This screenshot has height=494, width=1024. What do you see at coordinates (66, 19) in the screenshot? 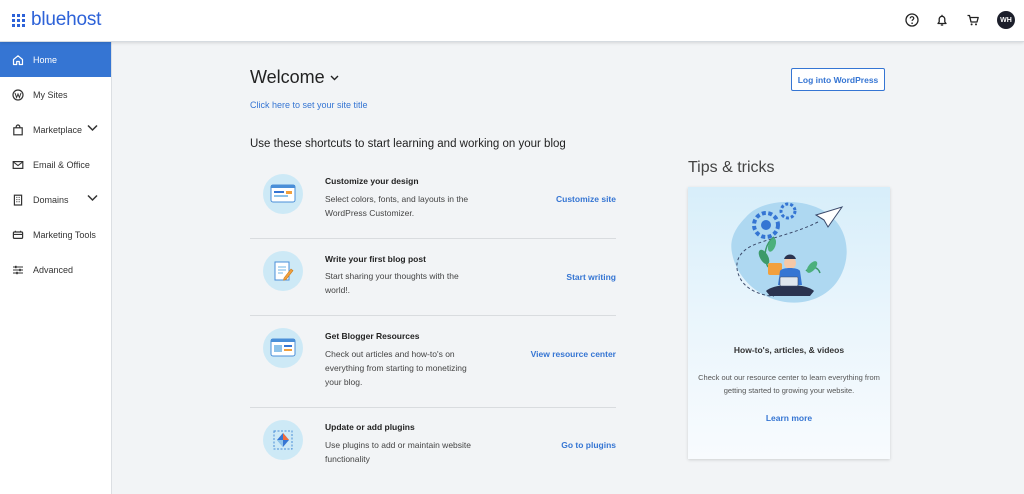
I see `brand-name: bluehost` at bounding box center [66, 19].